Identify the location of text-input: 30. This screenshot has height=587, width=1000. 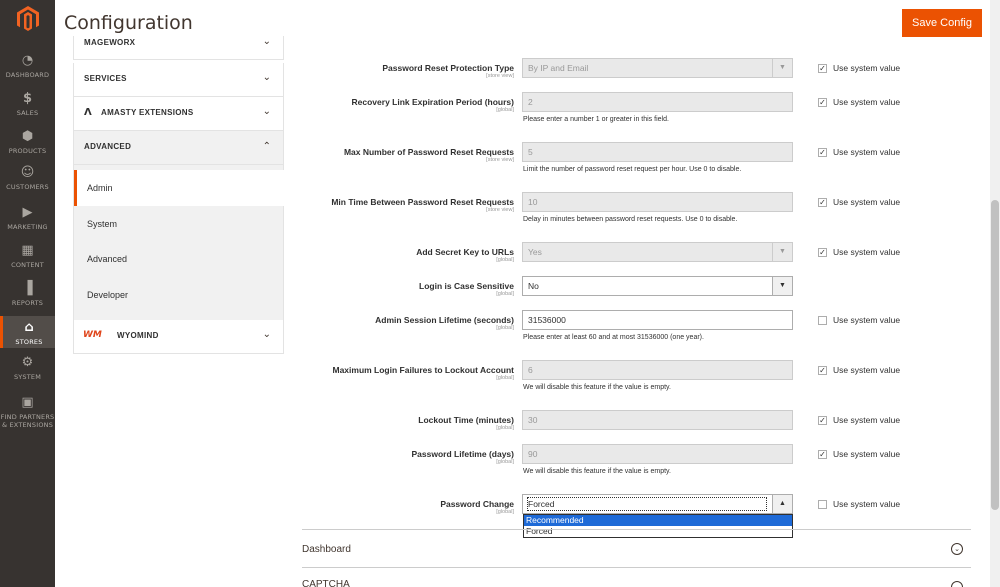
(657, 420).